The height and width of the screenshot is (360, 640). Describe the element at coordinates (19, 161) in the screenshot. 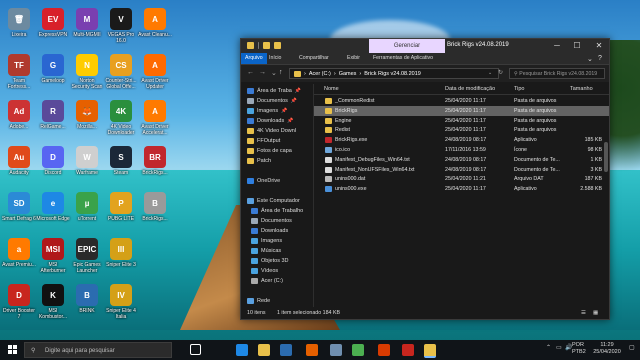

I see `desktop-icon: Au Audacity` at that location.